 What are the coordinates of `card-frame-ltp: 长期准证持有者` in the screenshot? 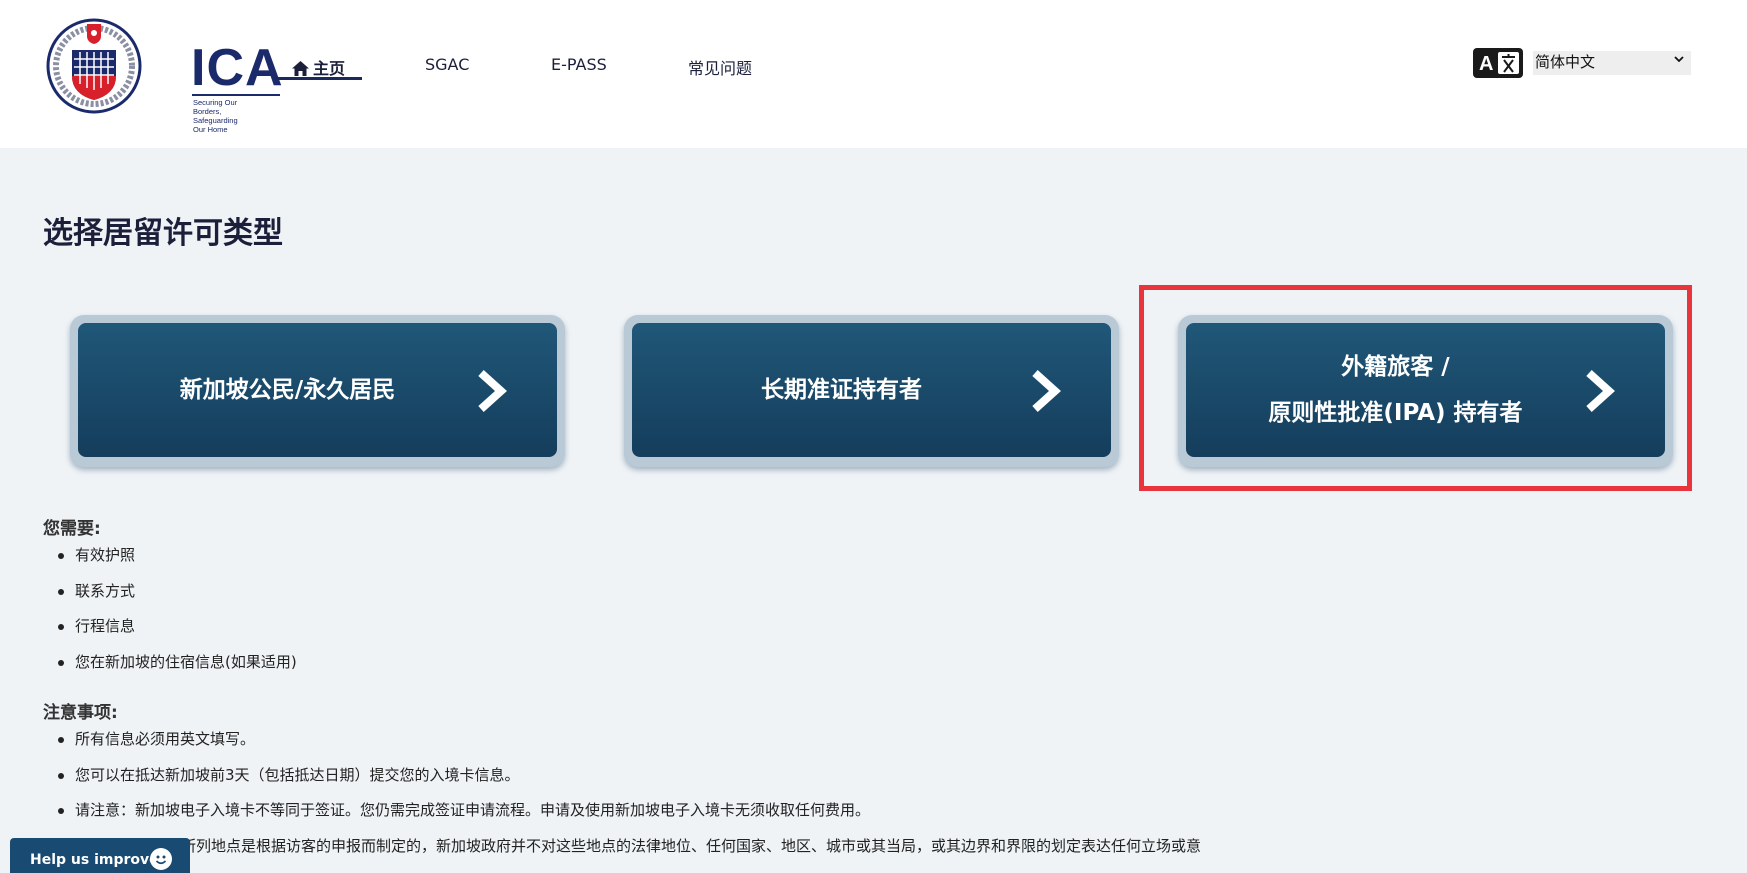 It's located at (871, 391).